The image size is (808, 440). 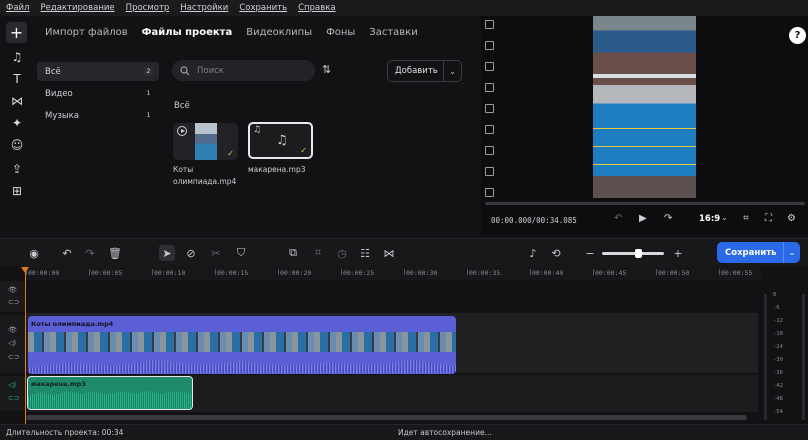 What do you see at coordinates (17, 8) in the screenshot?
I see `menu-file: Файл` at bounding box center [17, 8].